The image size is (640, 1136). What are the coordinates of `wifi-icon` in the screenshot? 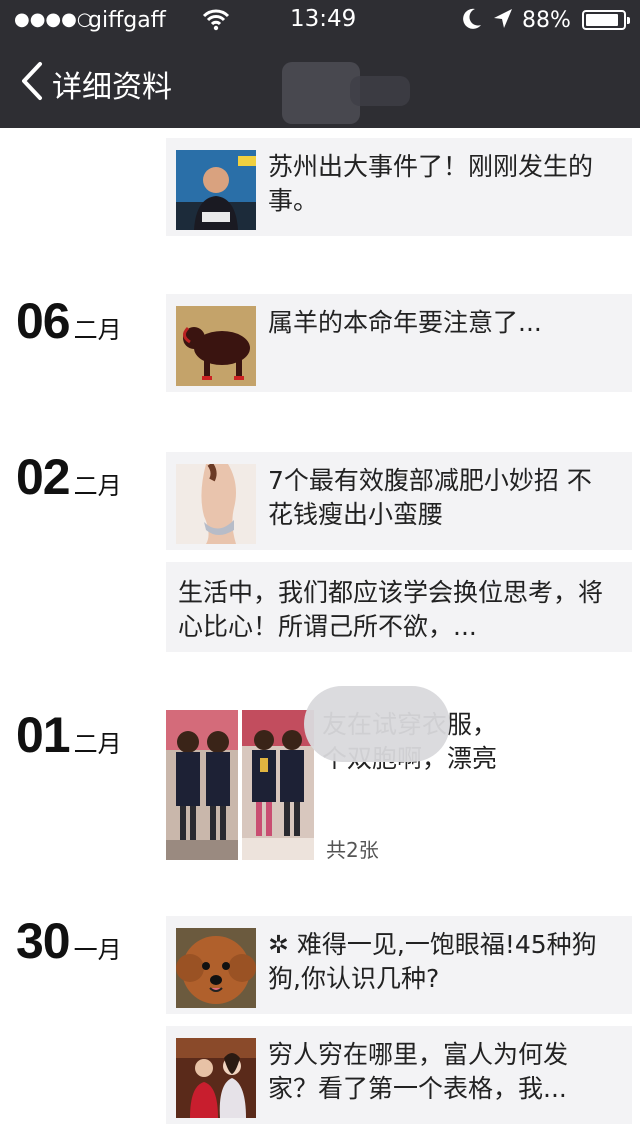 It's located at (216, 22).